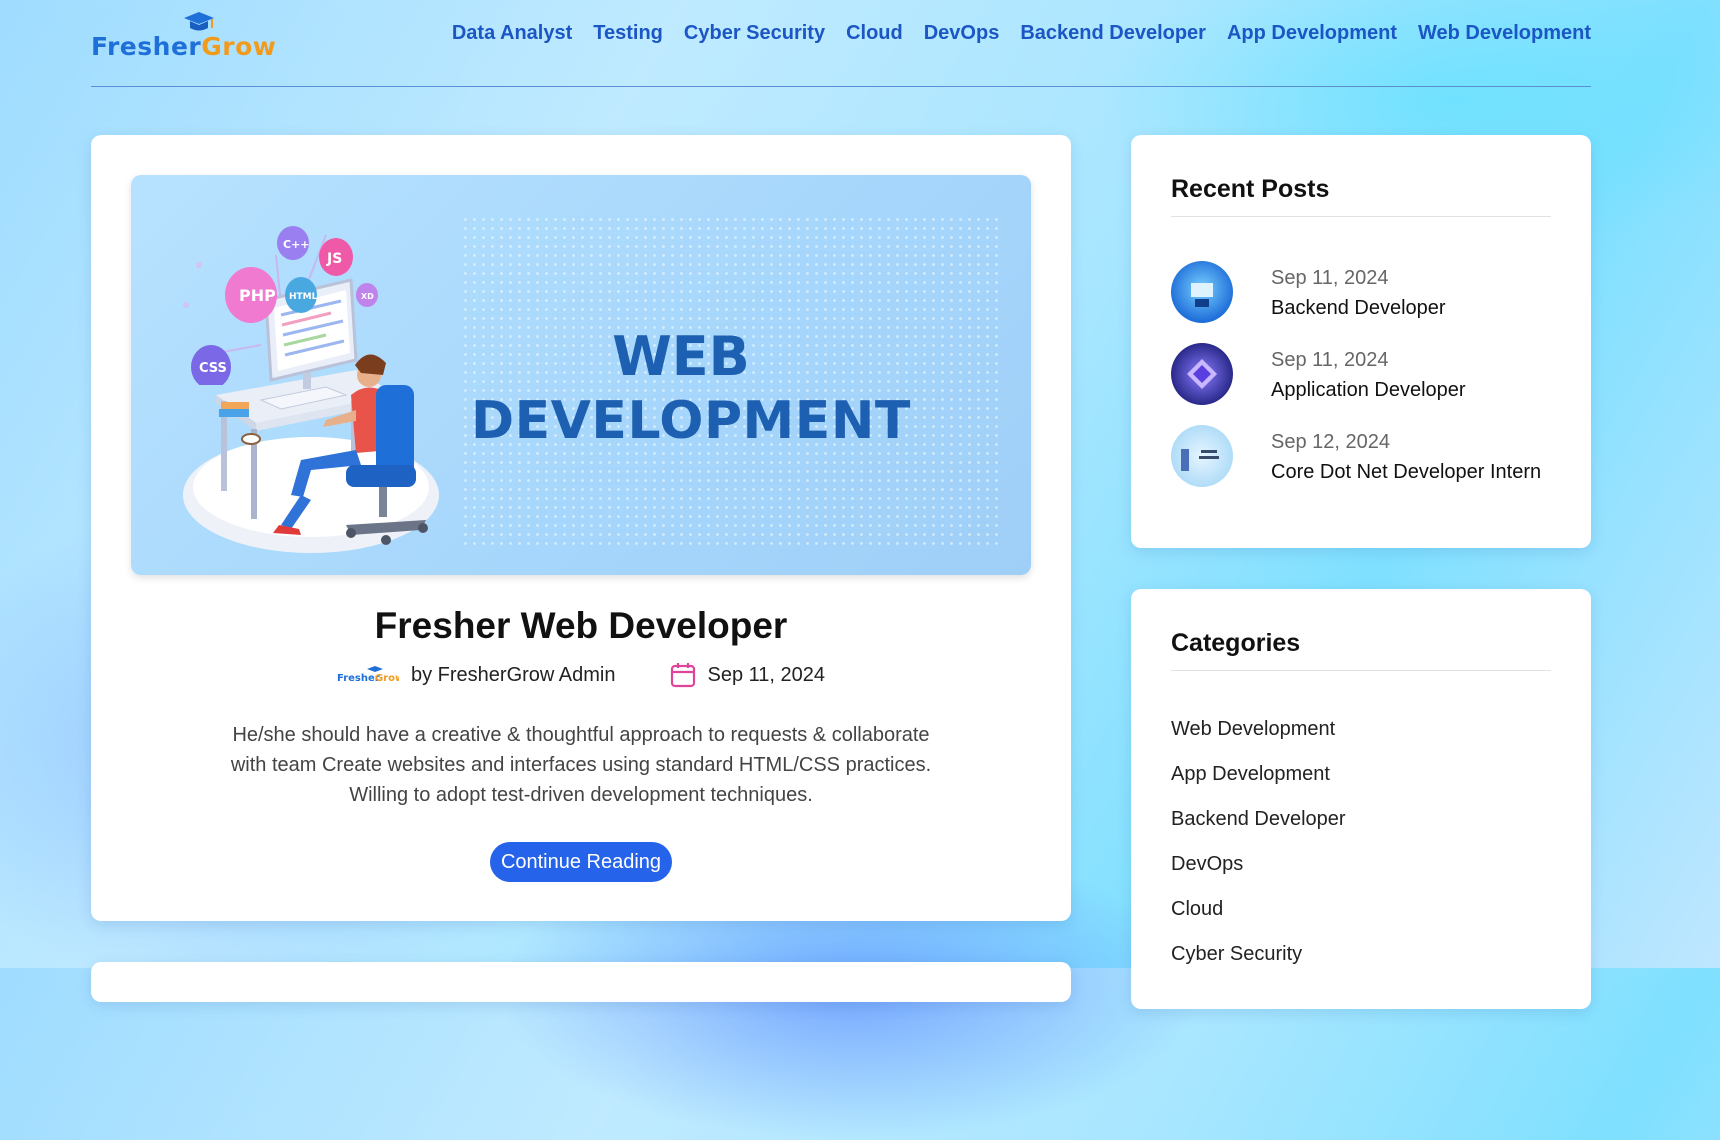 This screenshot has width=1720, height=1140. Describe the element at coordinates (581, 862) in the screenshot. I see `continue-reading-button: Continue Reading` at that location.